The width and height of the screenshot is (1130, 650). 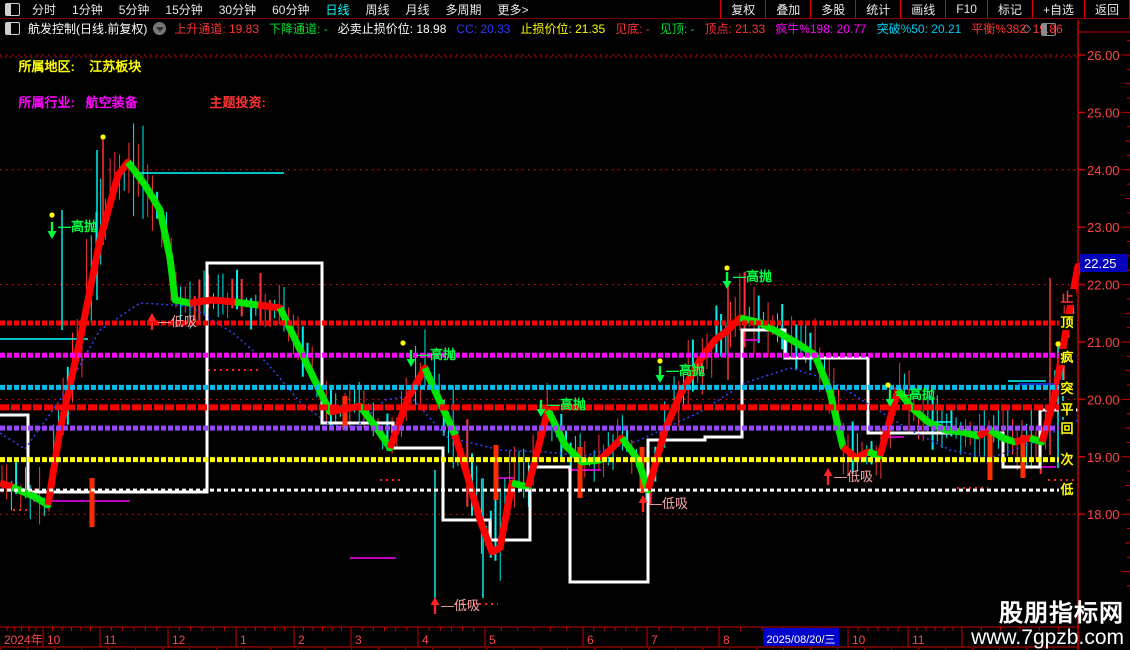 What do you see at coordinates (1103, 285) in the screenshot?
I see `price-label-22: 22.00` at bounding box center [1103, 285].